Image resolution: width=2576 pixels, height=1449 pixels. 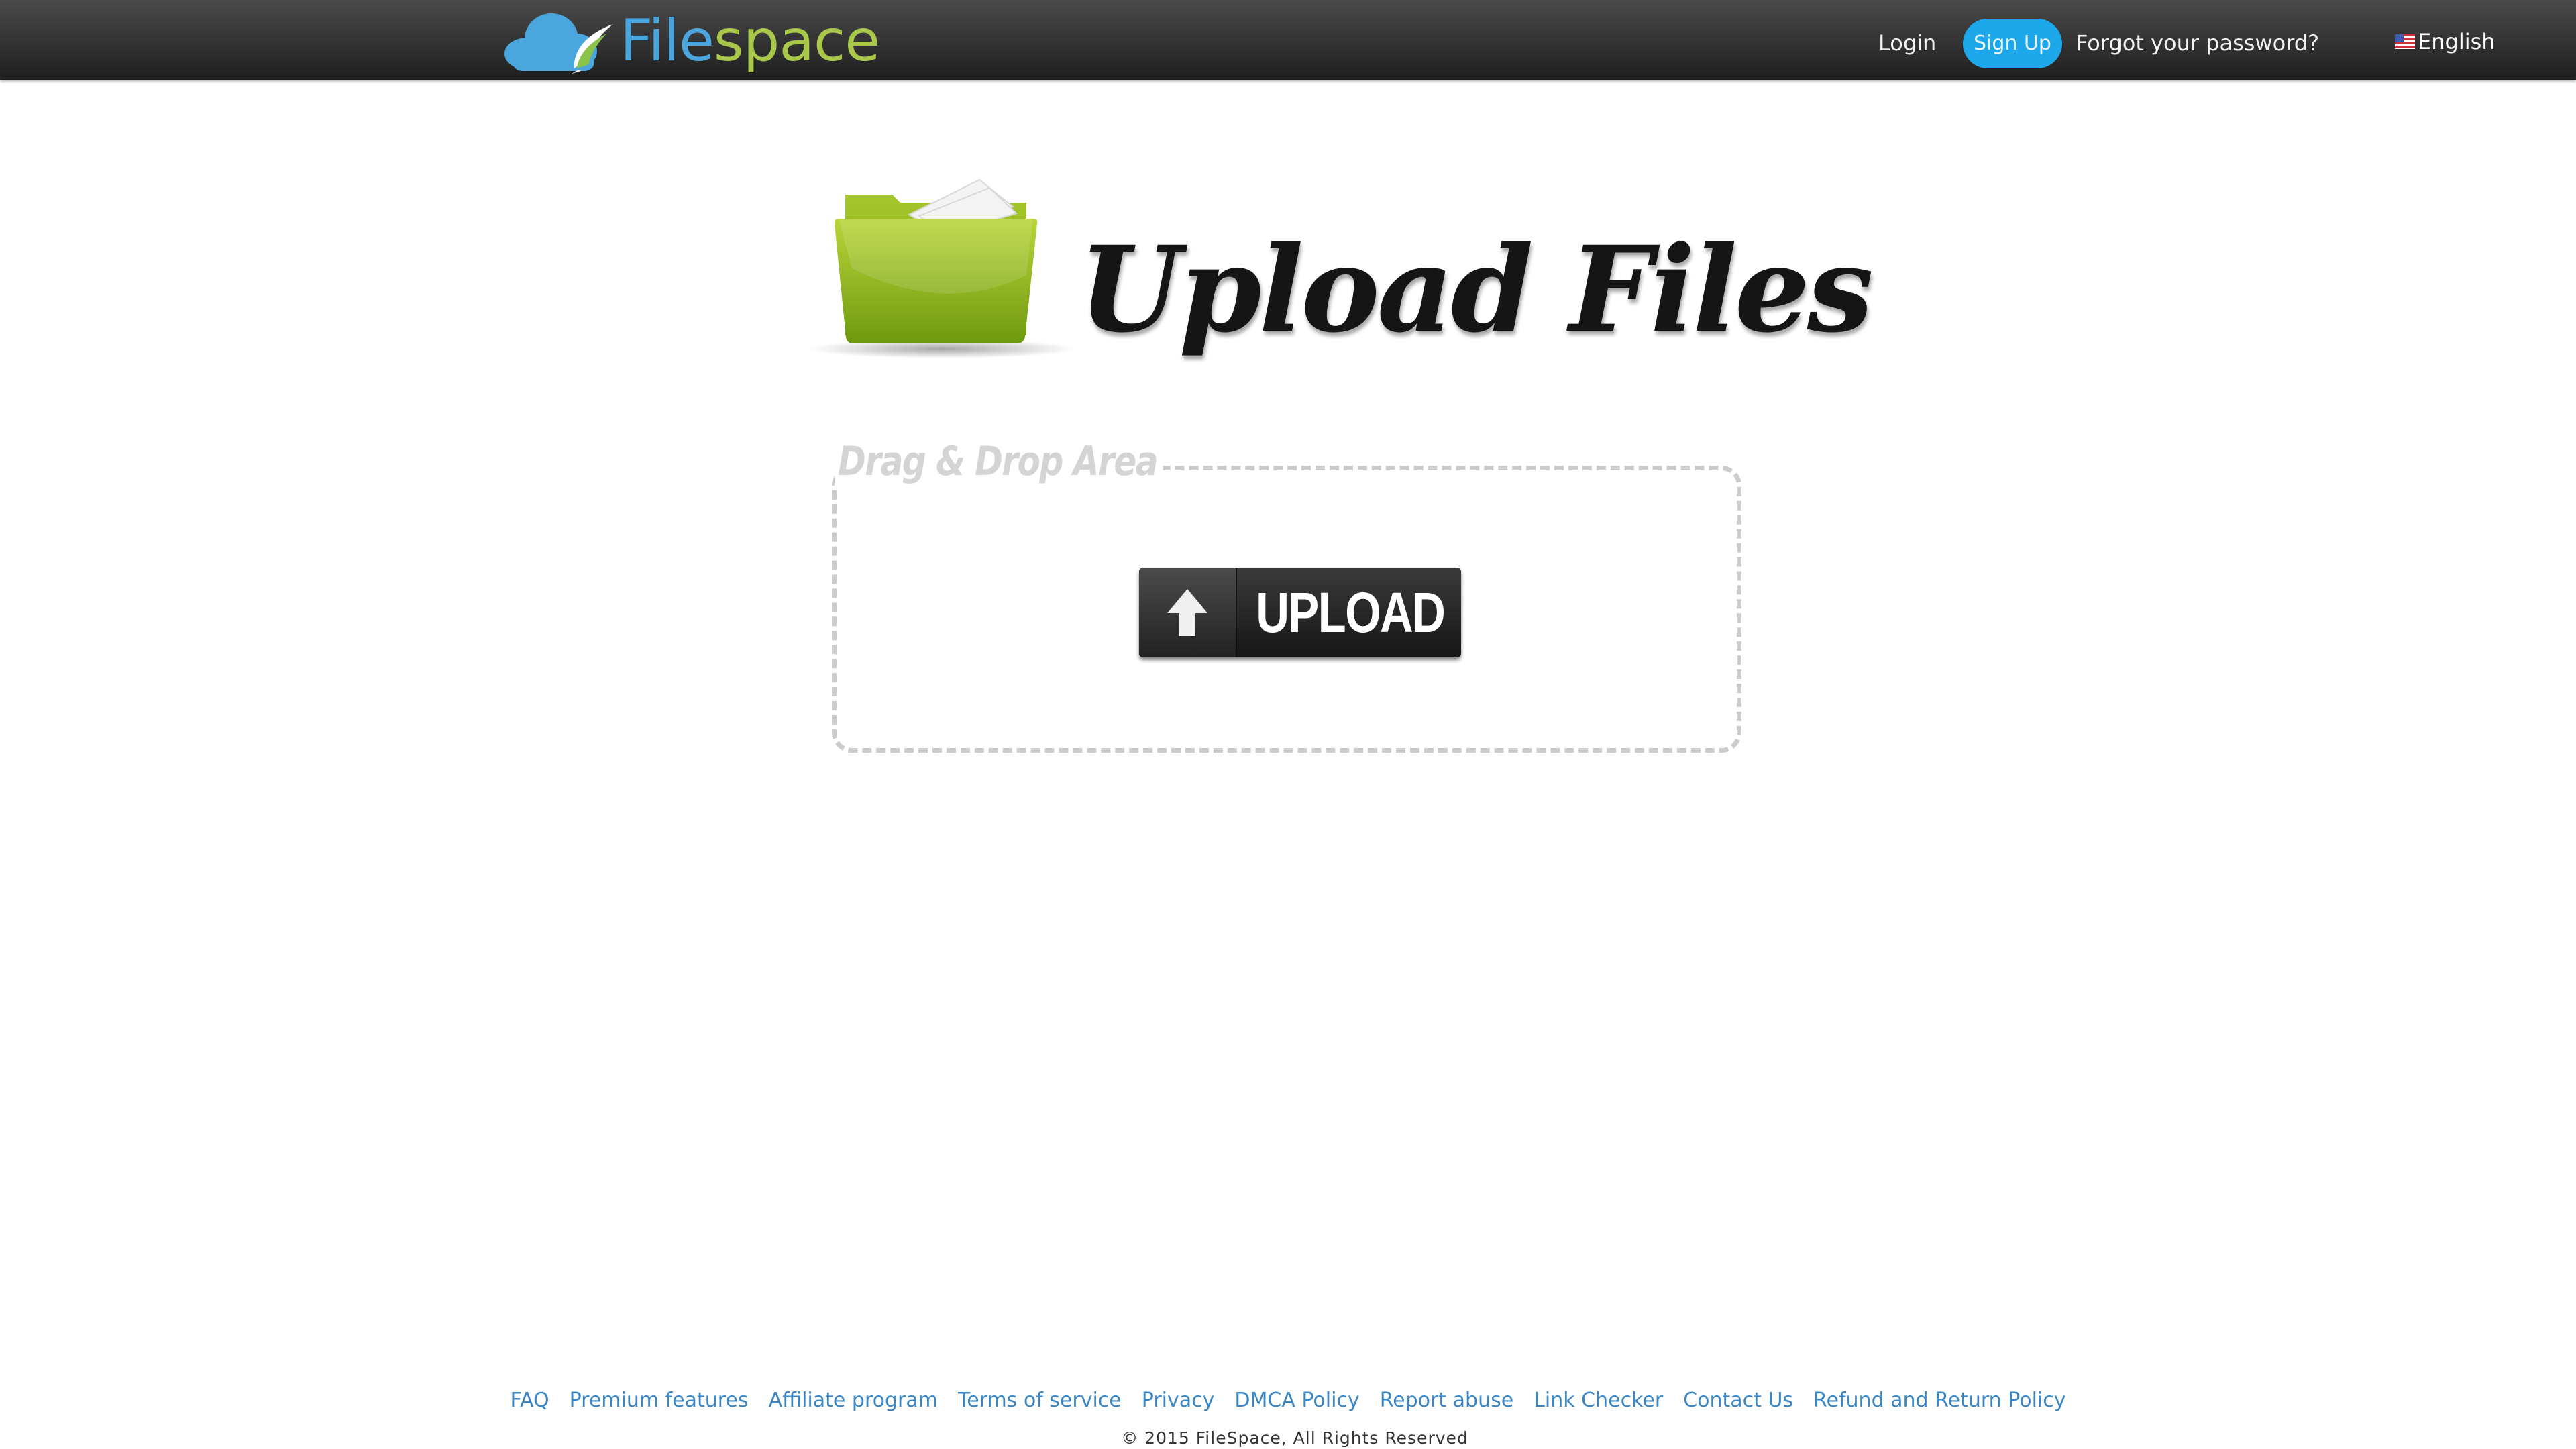 I want to click on page-title: Upload Files, so click(x=1476, y=289).